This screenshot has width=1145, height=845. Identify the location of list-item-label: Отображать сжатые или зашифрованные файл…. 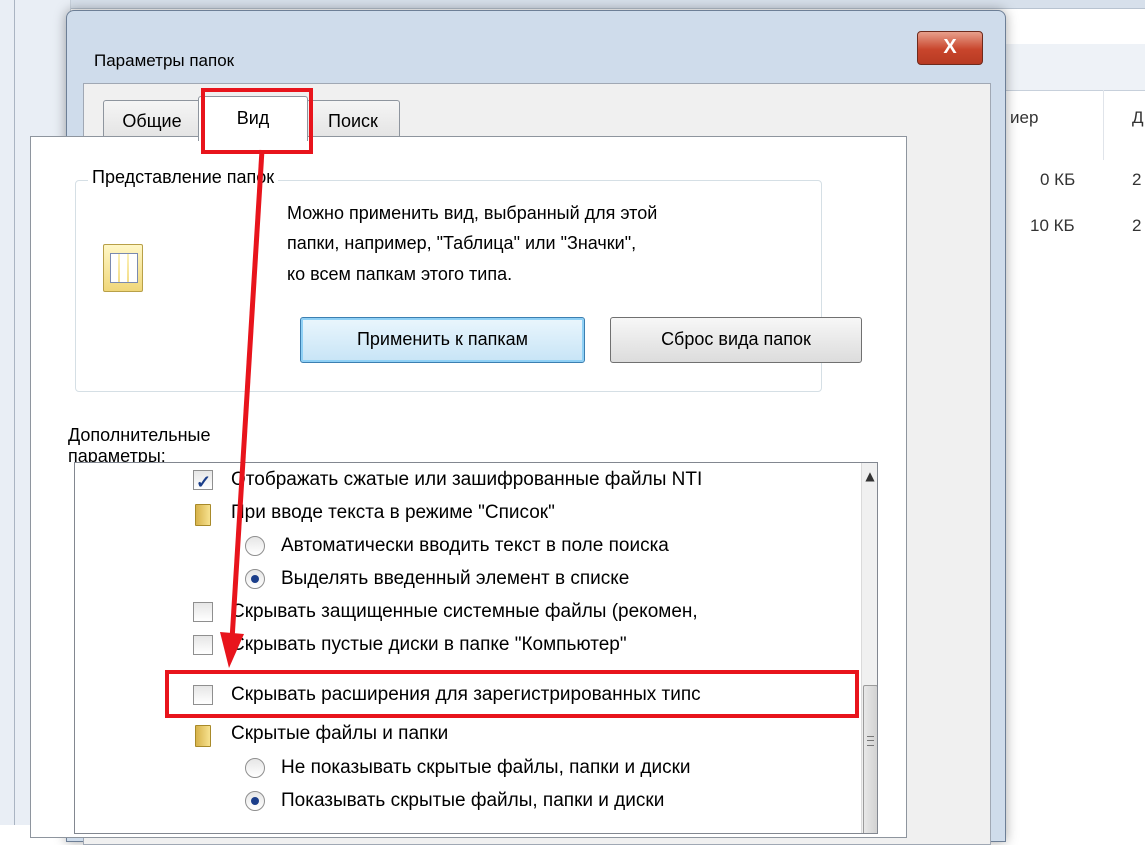
(467, 479).